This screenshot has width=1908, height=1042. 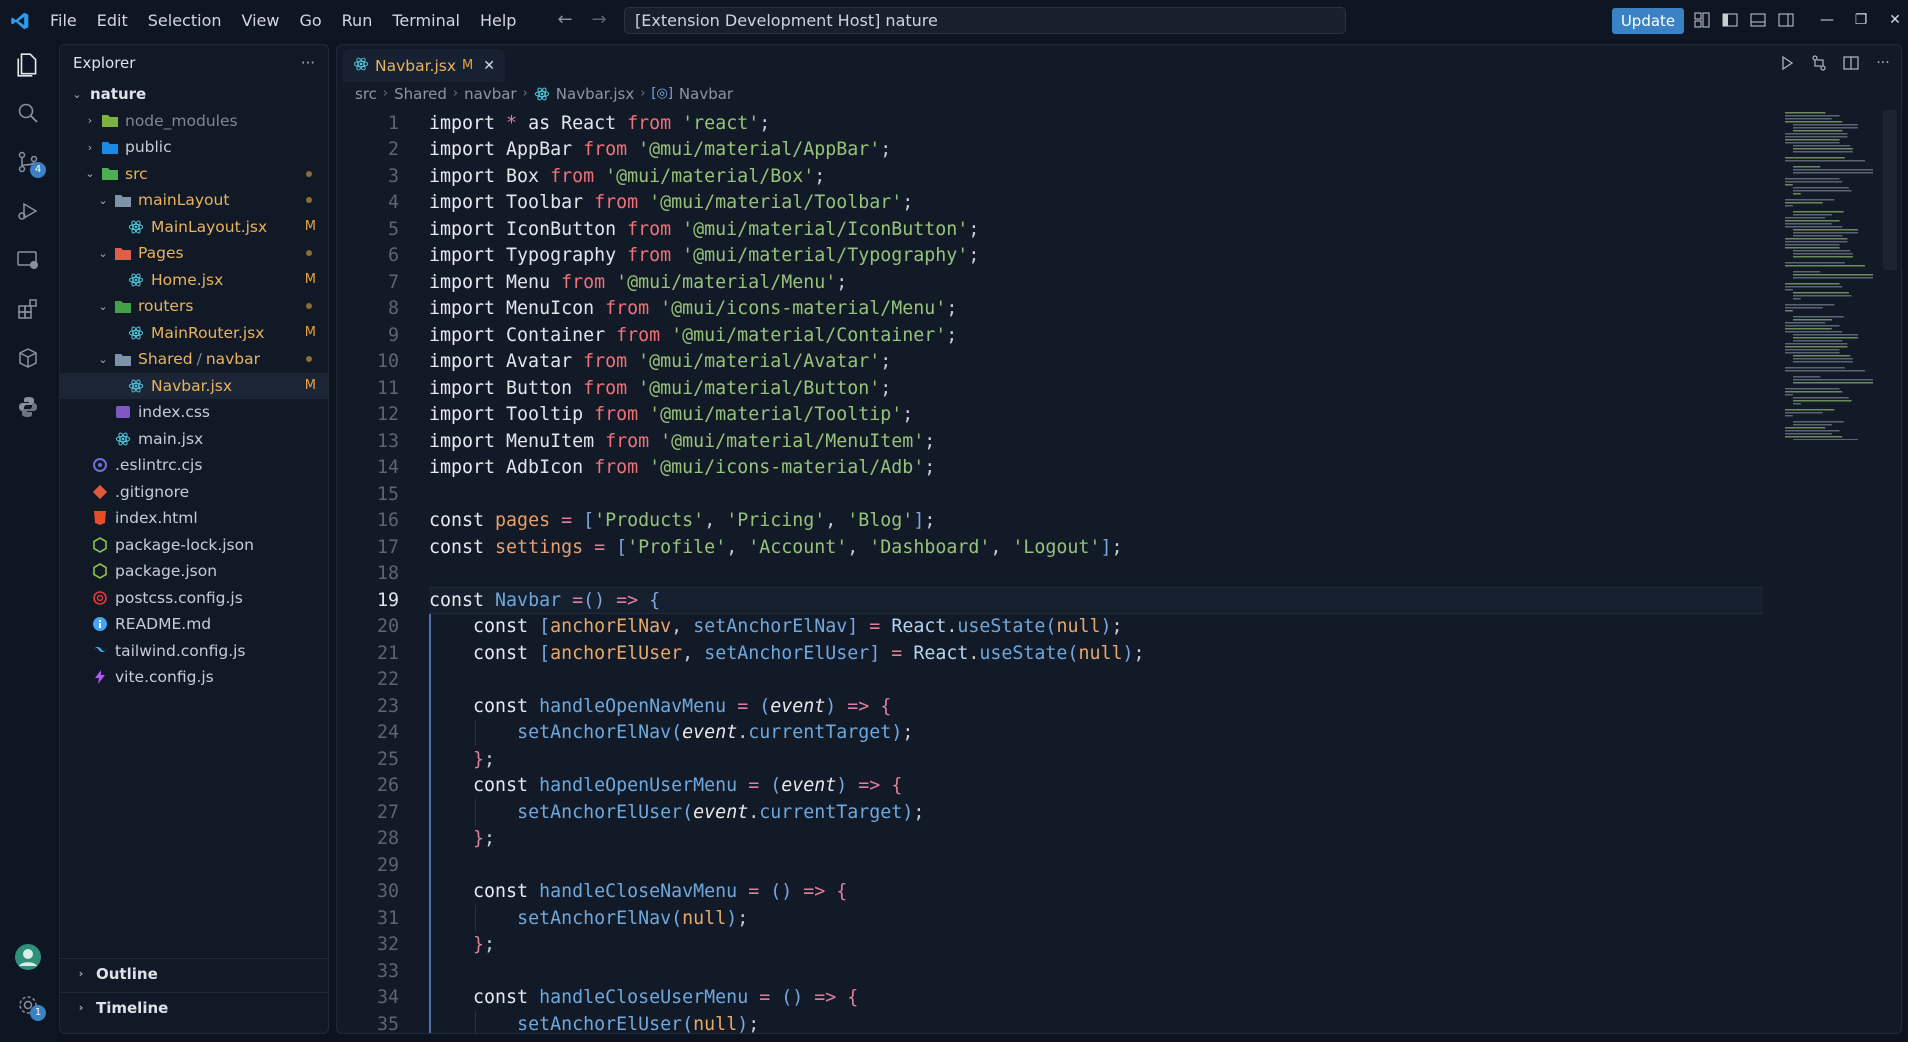 I want to click on close-icon: ✕, so click(x=489, y=66).